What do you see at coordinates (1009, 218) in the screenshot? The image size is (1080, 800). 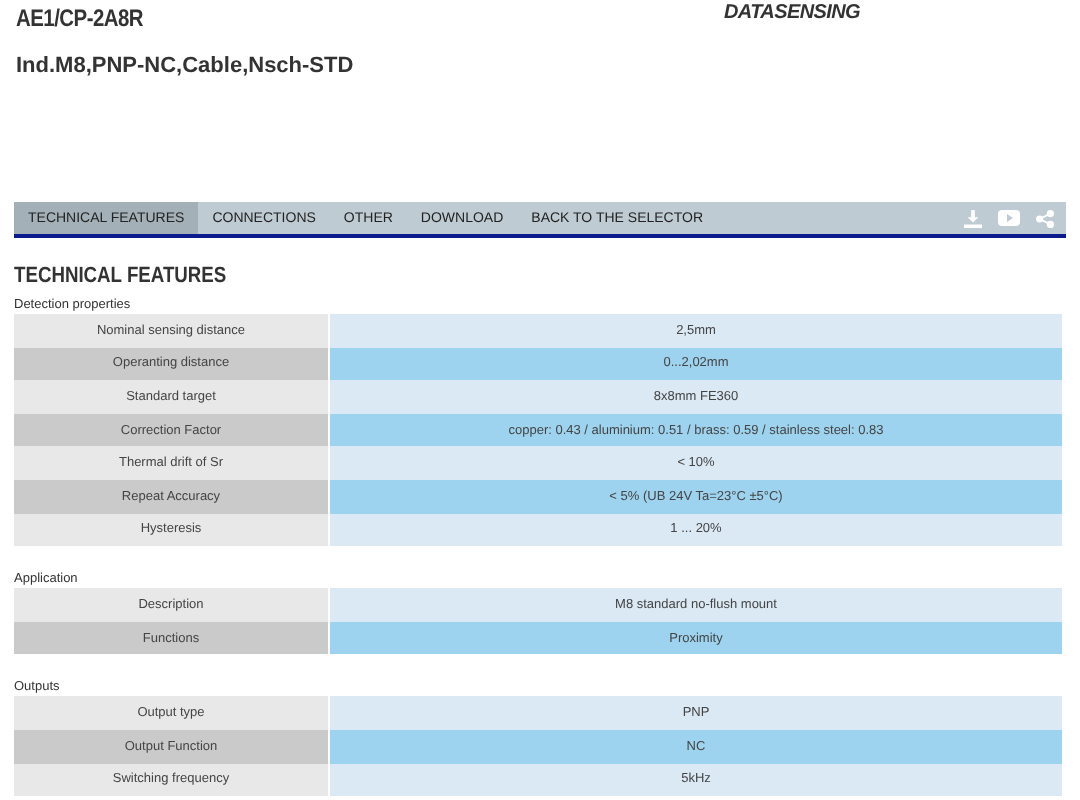 I see `play-icon` at bounding box center [1009, 218].